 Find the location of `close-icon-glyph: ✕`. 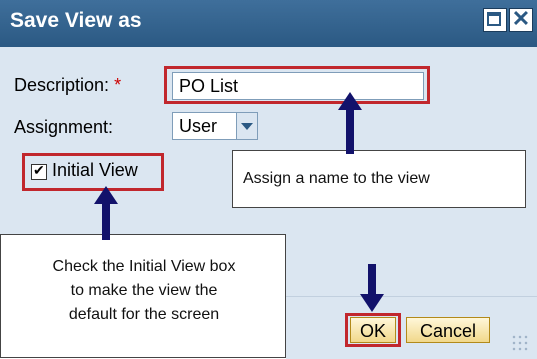

close-icon-glyph: ✕ is located at coordinates (521, 18).